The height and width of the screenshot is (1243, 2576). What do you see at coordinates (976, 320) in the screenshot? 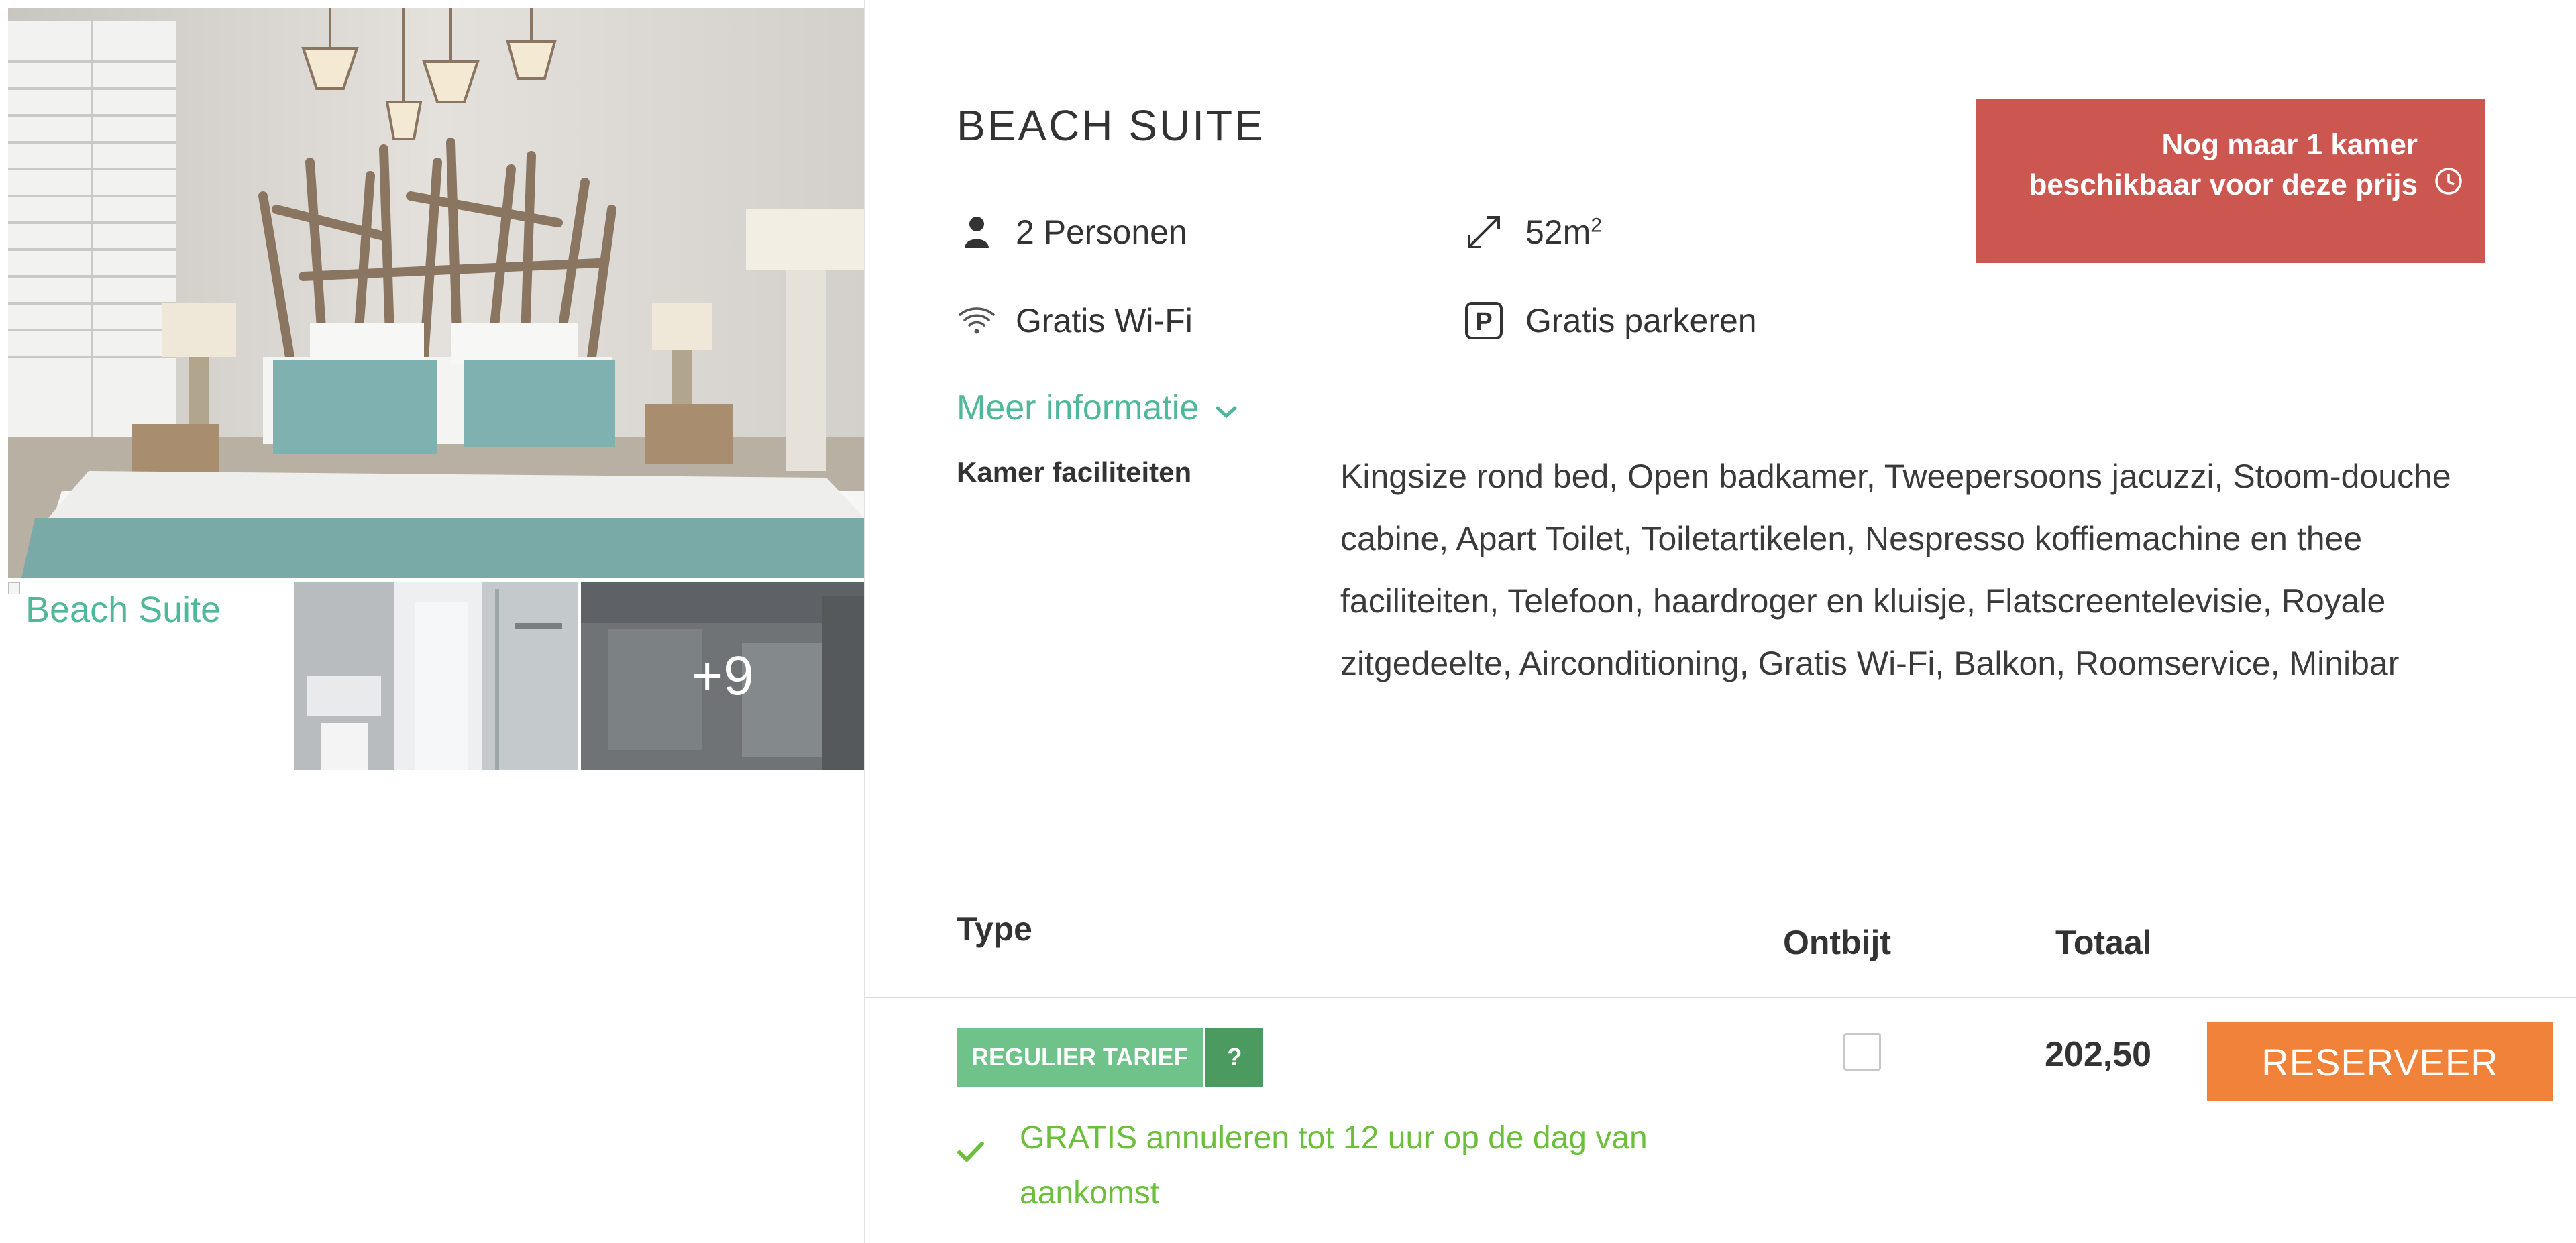
I see `wifi-icon` at bounding box center [976, 320].